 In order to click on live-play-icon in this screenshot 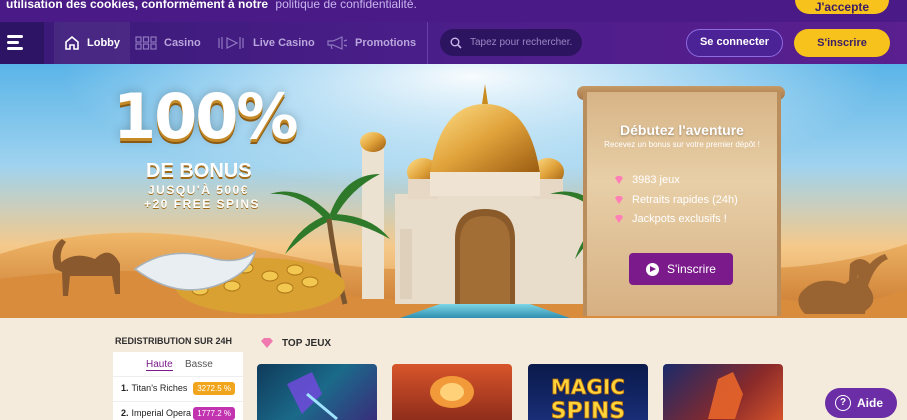, I will do `click(231, 43)`.